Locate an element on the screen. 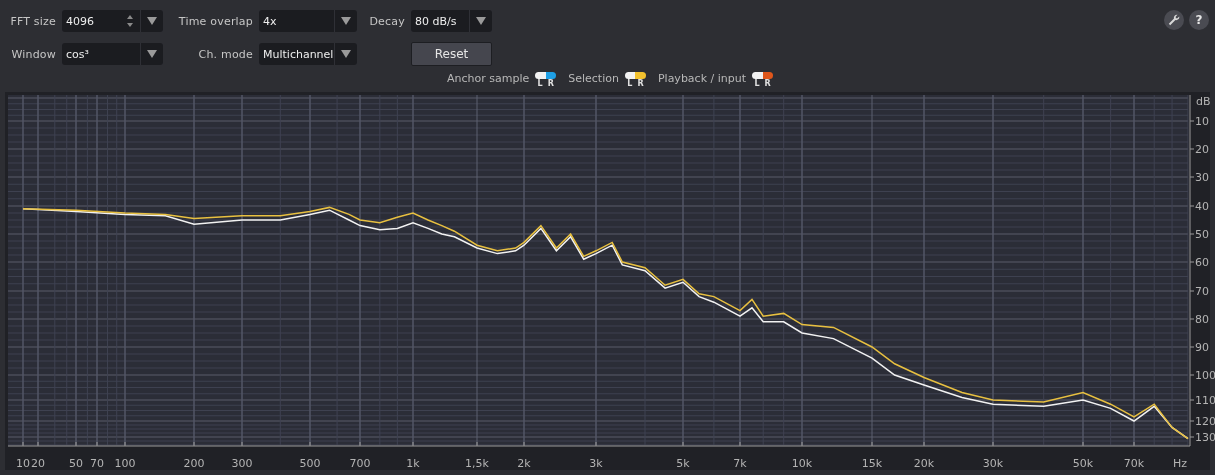 The height and width of the screenshot is (475, 1215). dropdown-field: Multichannel is located at coordinates (308, 54).